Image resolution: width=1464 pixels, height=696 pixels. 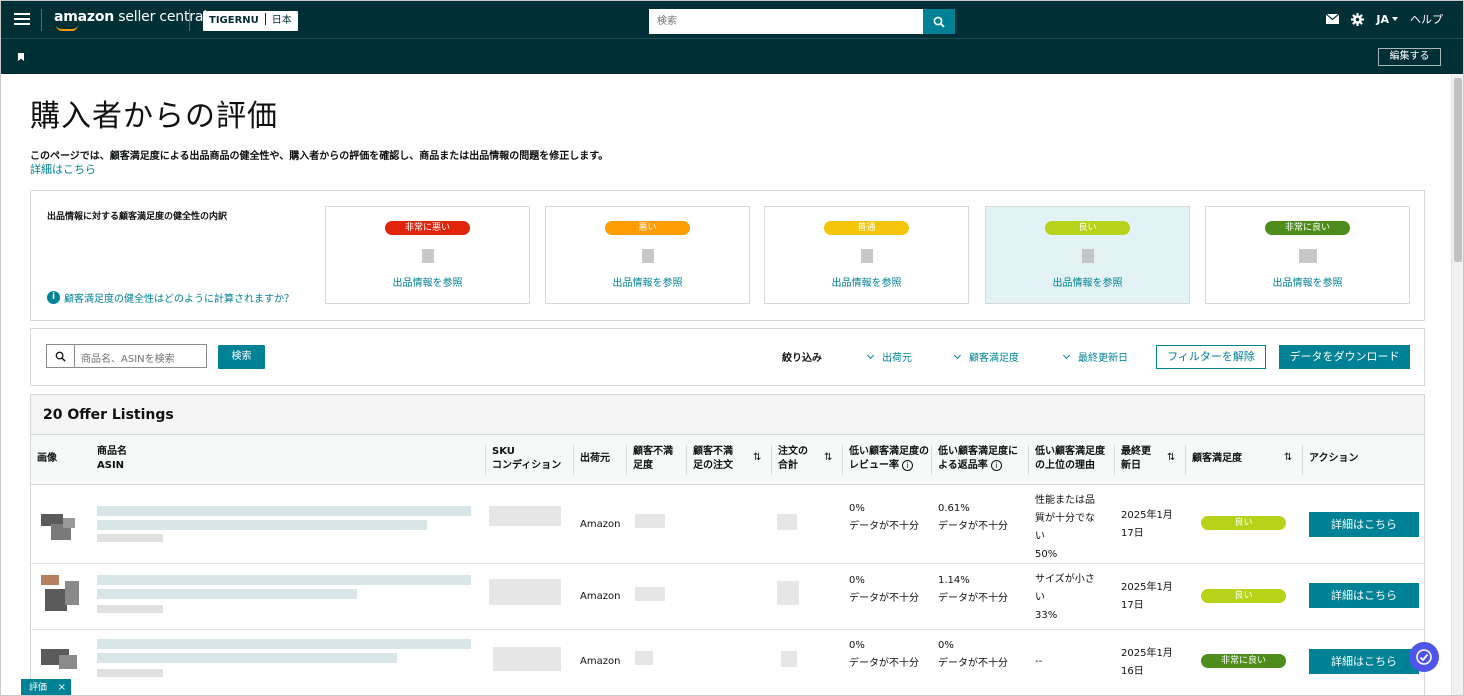 What do you see at coordinates (63, 169) in the screenshot?
I see `learn-more-link: 詳細はこちら` at bounding box center [63, 169].